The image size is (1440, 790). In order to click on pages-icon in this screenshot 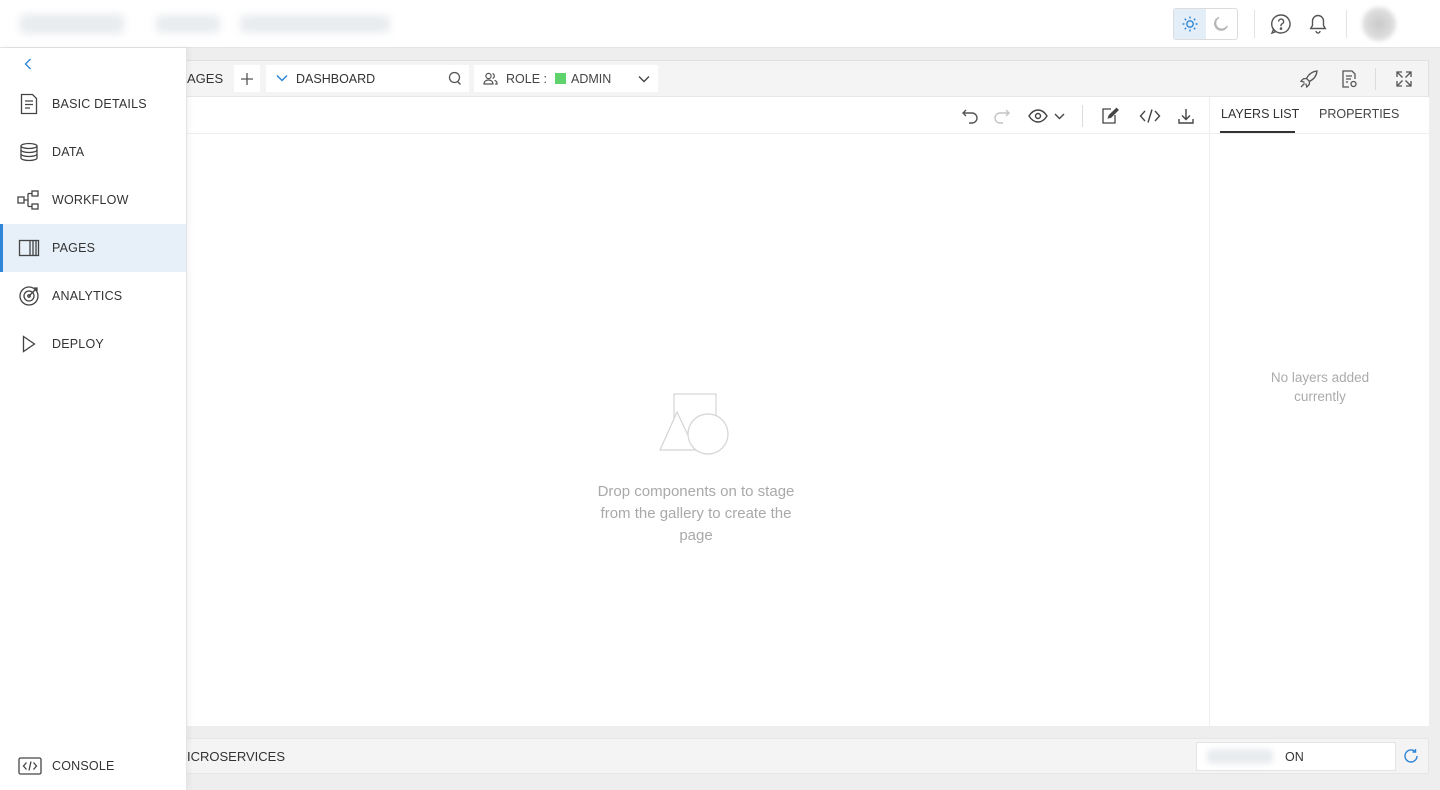, I will do `click(29, 248)`.